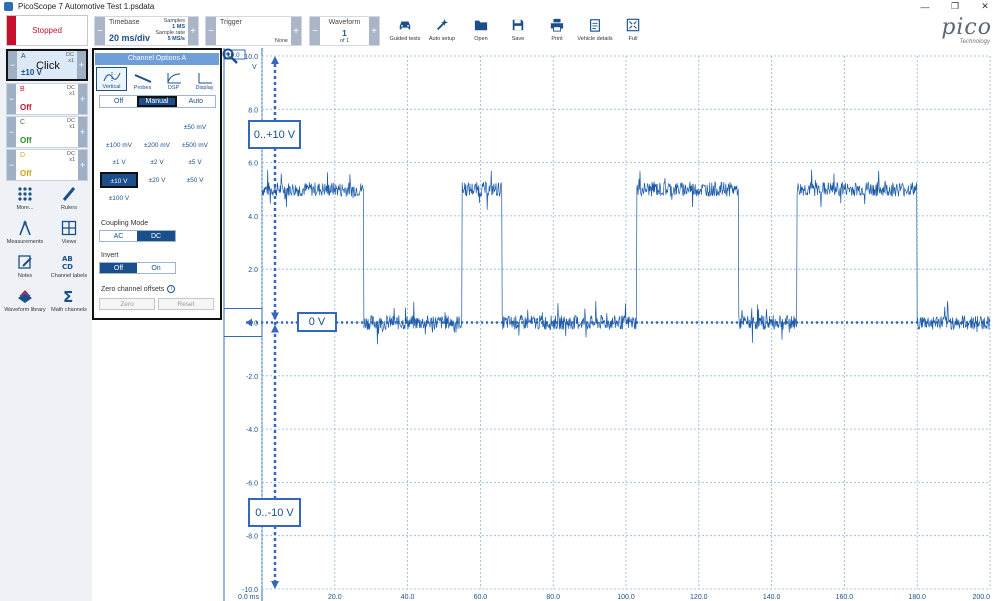 The height and width of the screenshot is (601, 1000). What do you see at coordinates (67, 262) in the screenshot?
I see `abcd-icon: ABCD` at bounding box center [67, 262].